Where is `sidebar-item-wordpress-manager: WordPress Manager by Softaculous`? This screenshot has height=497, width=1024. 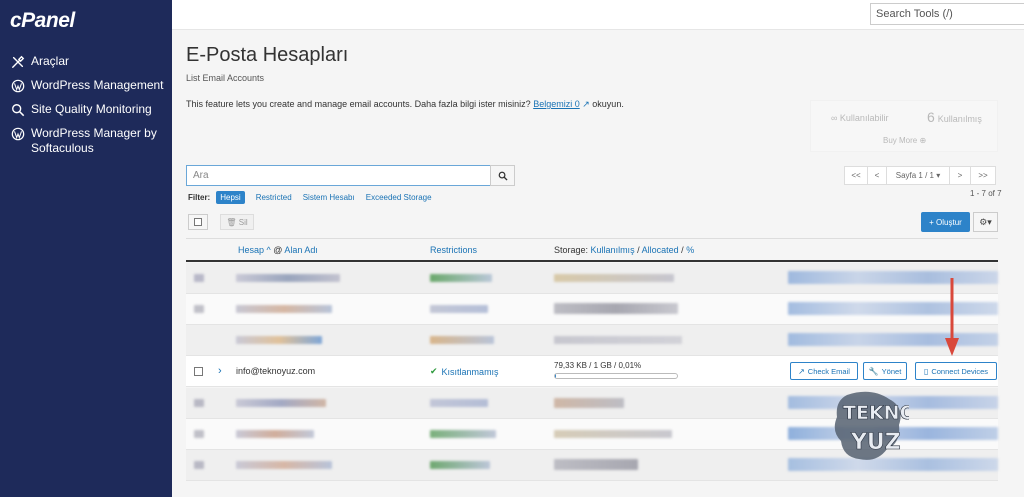
sidebar-item-wordpress-manager: WordPress Manager by Softaculous is located at coordinates (90, 141).